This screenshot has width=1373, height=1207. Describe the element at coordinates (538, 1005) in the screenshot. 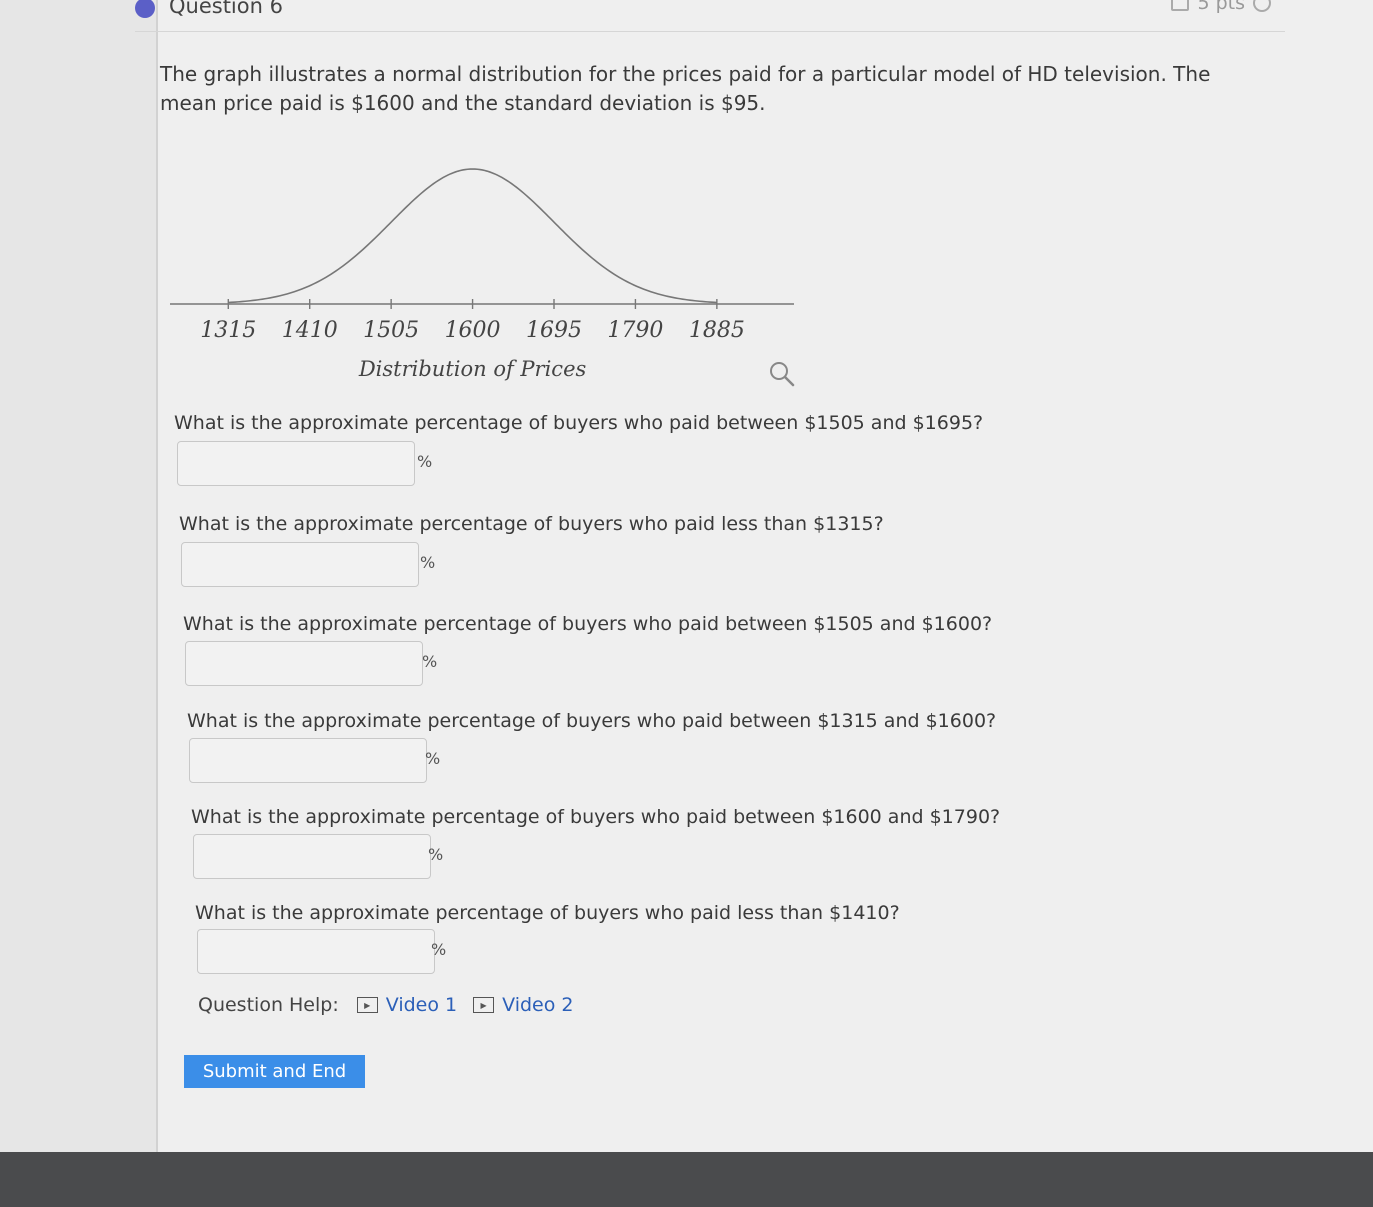

I see `video-2-label: Video 2` at that location.